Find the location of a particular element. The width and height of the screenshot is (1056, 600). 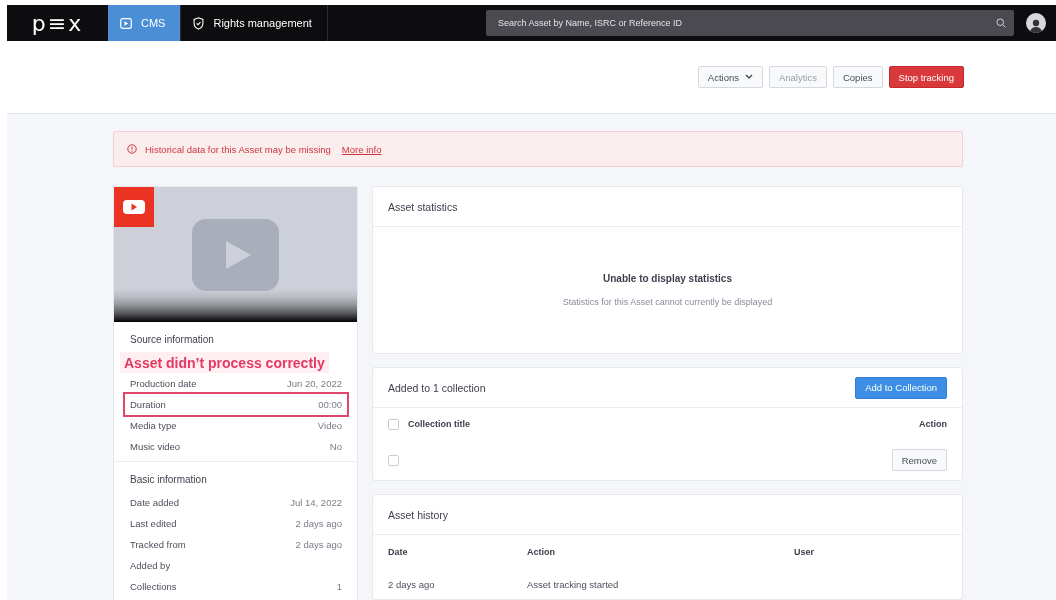

field-value: Video is located at coordinates (329, 425).